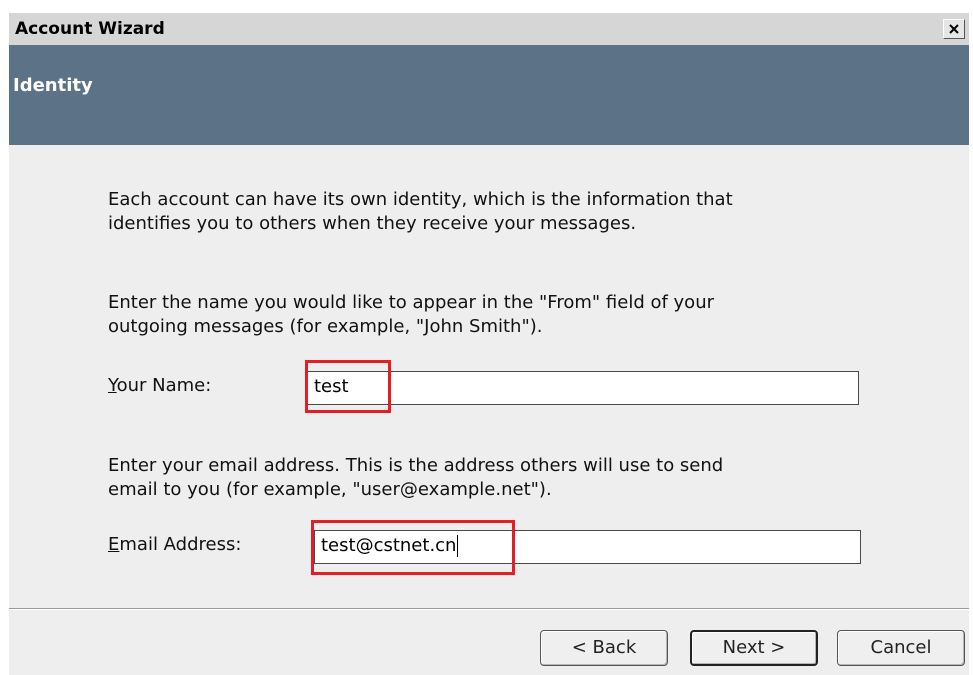  I want to click on close-icon, so click(954, 29).